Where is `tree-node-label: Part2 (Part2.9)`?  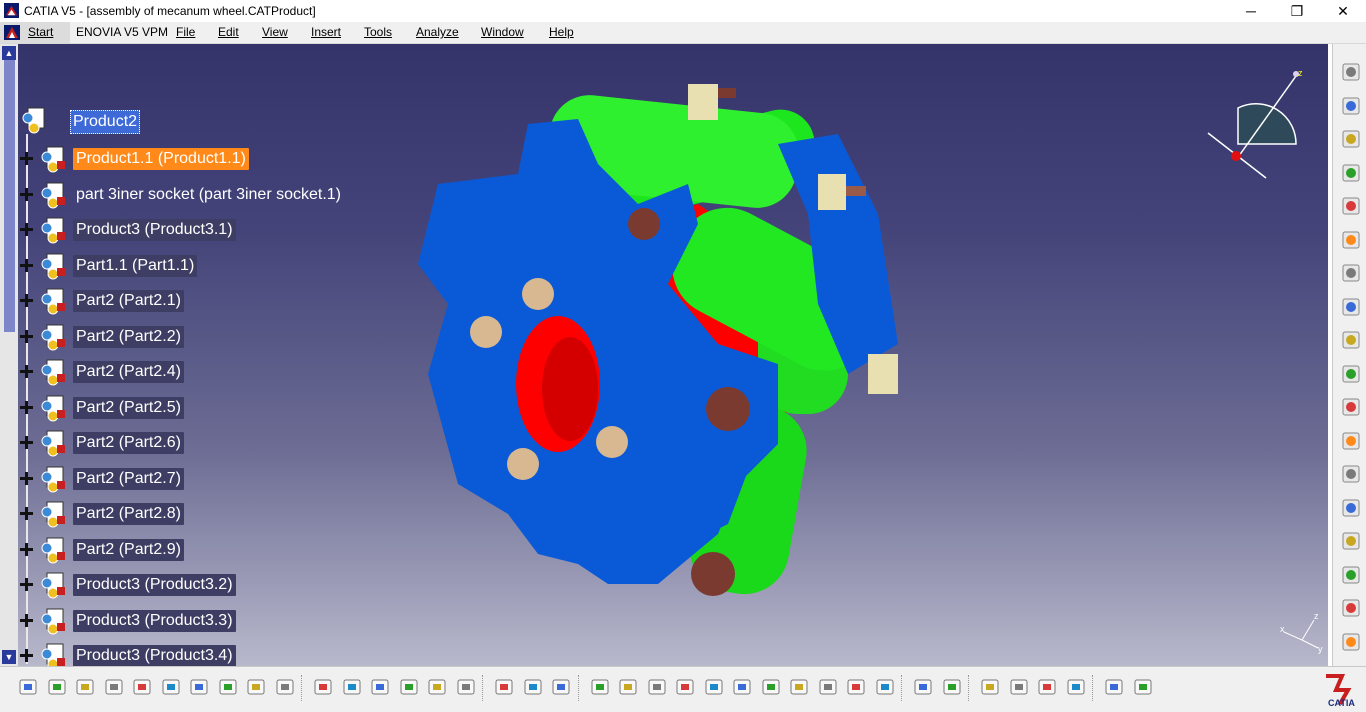
tree-node-label: Part2 (Part2.9) is located at coordinates (128, 549).